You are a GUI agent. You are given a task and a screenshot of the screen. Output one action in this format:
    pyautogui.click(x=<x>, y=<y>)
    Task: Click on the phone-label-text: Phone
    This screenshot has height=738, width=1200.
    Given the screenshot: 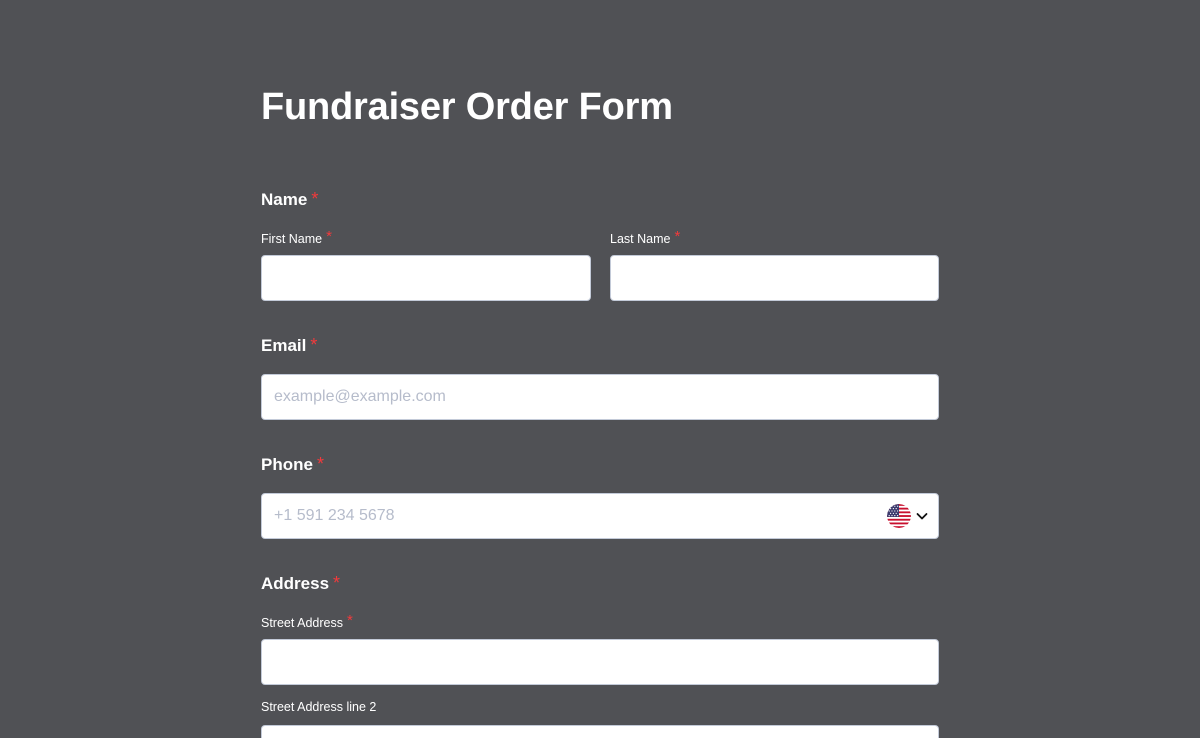 What is the action you would take?
    pyautogui.click(x=287, y=464)
    